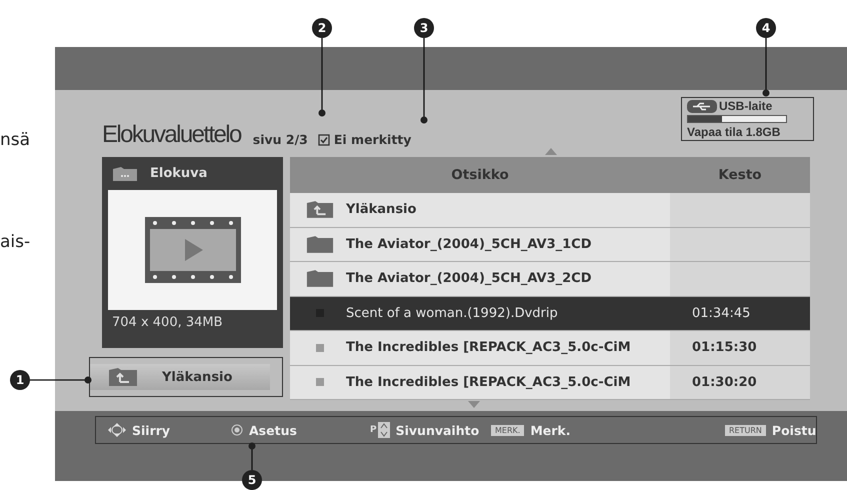 The image size is (847, 490). Describe the element at coordinates (180, 377) in the screenshot. I see `parent-folder-button: Yläkansio` at that location.